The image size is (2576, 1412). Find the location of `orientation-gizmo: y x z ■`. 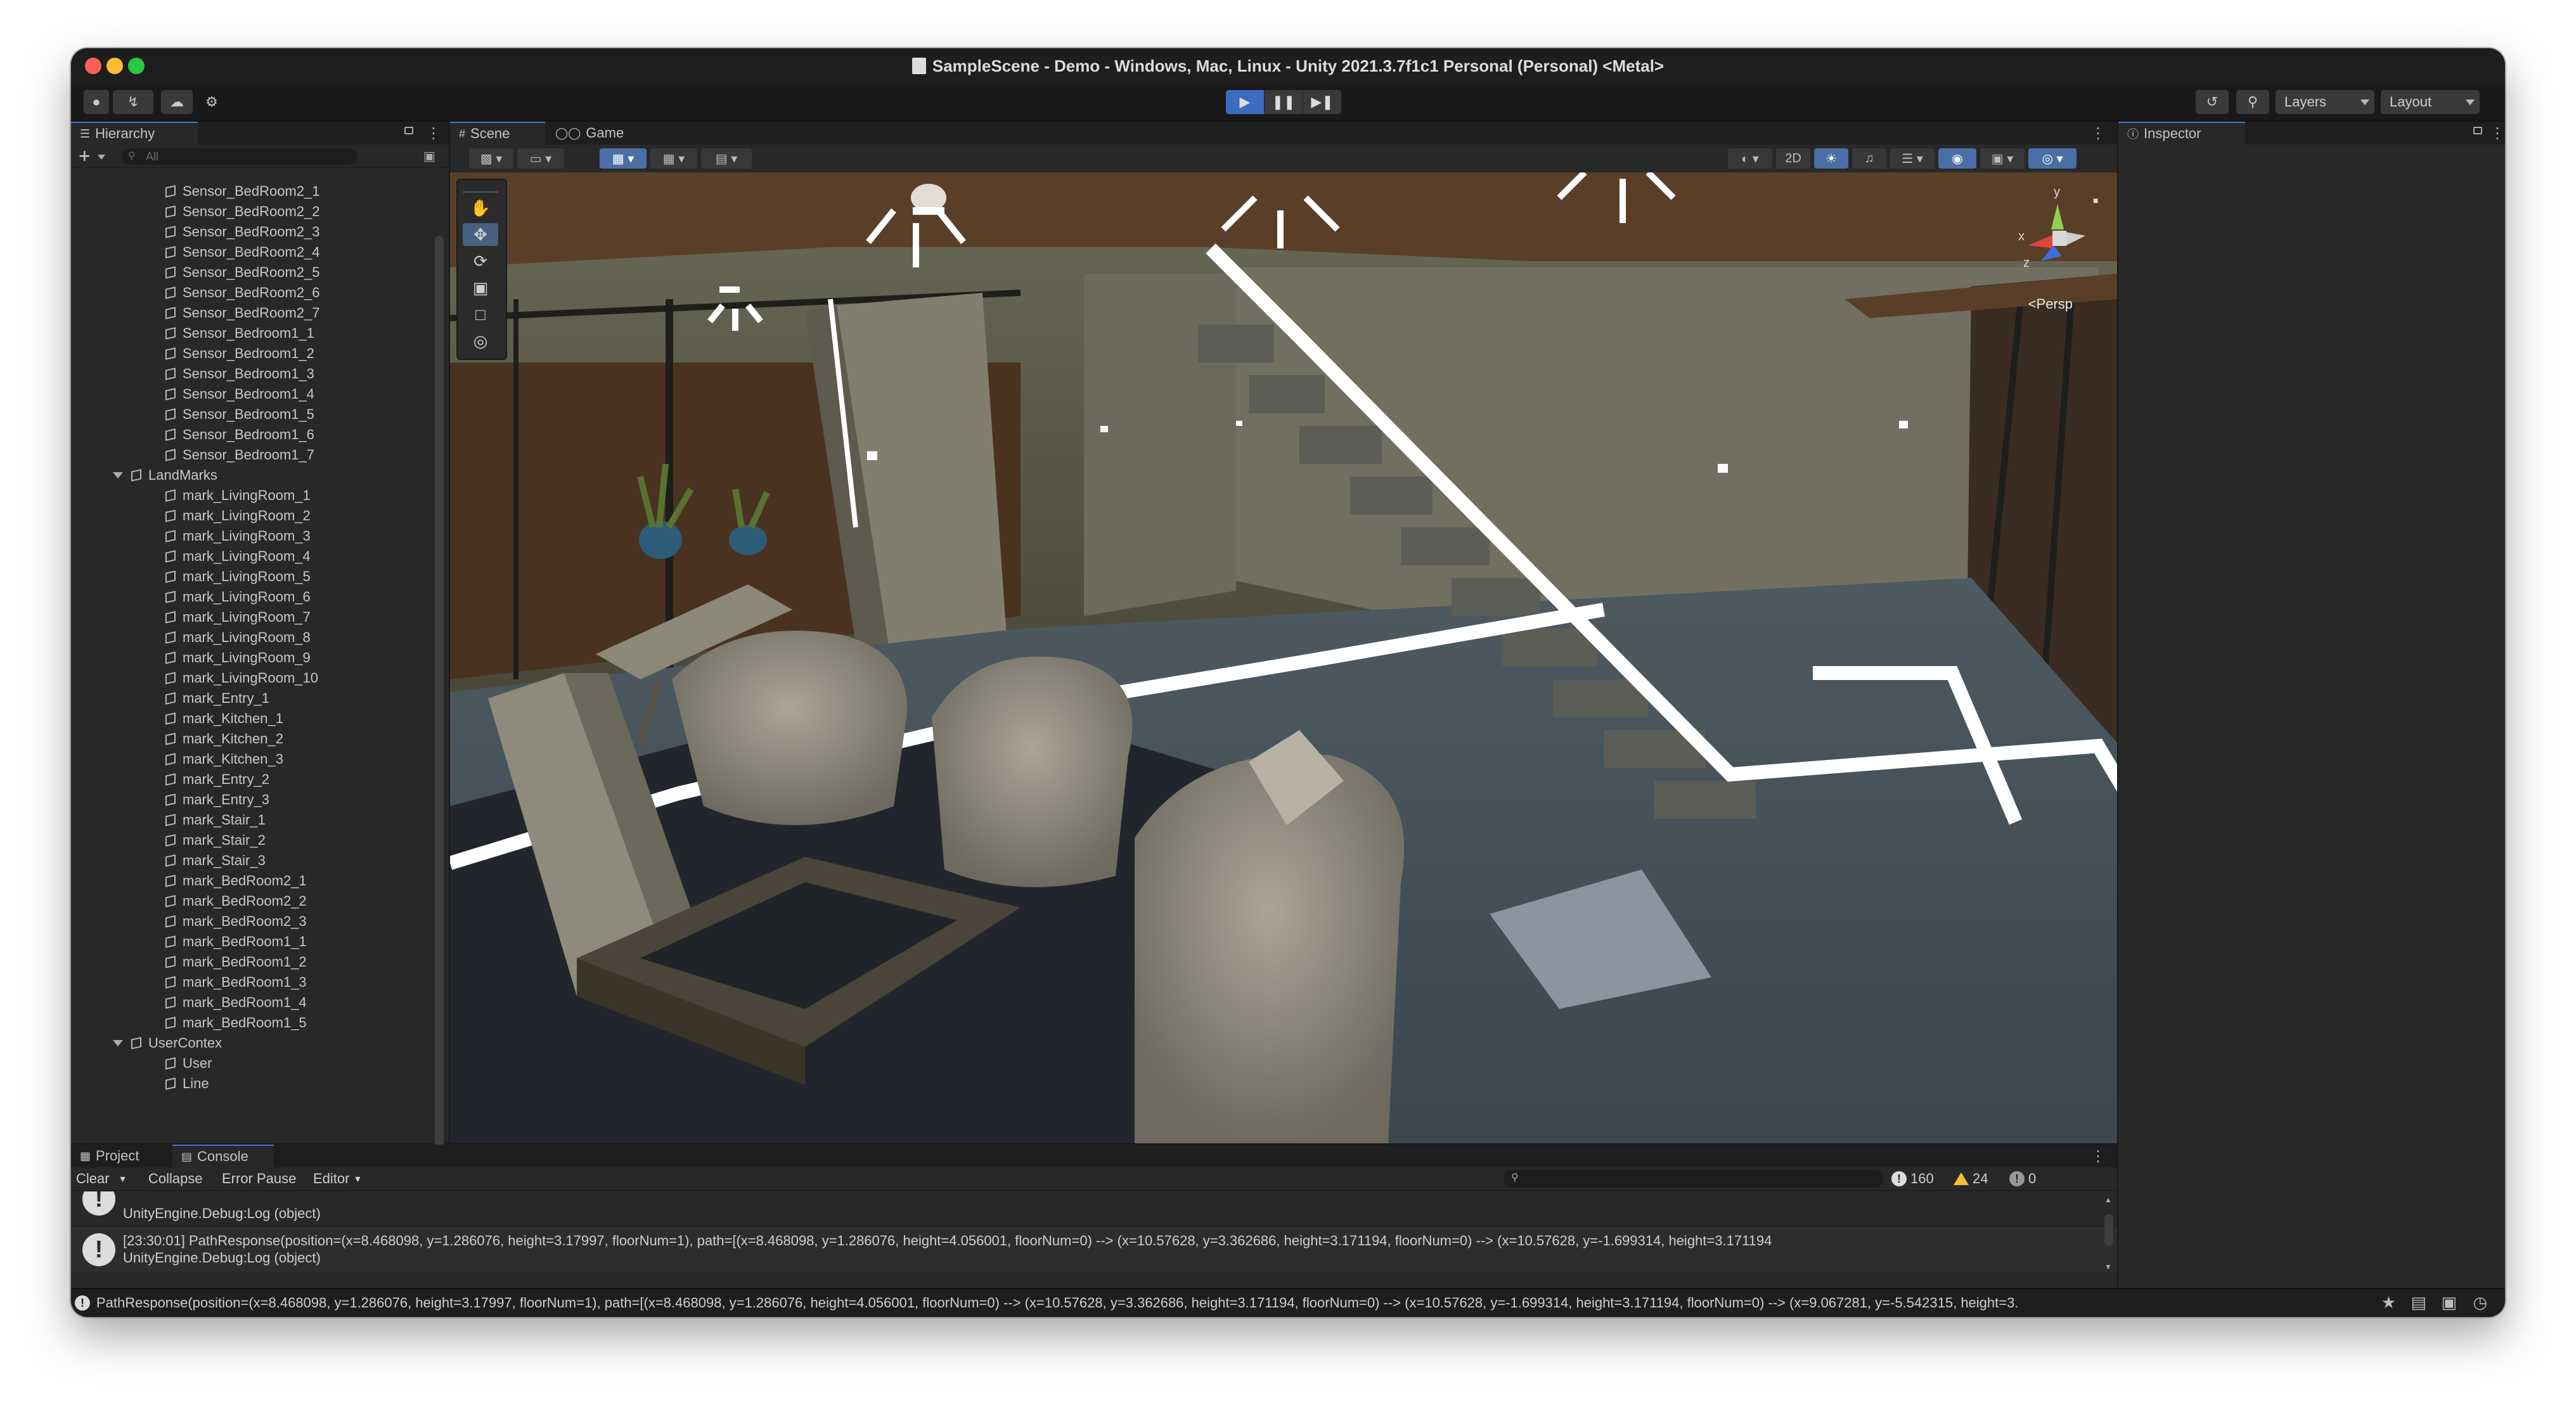

orientation-gizmo: y x z ■ is located at coordinates (2060, 232).